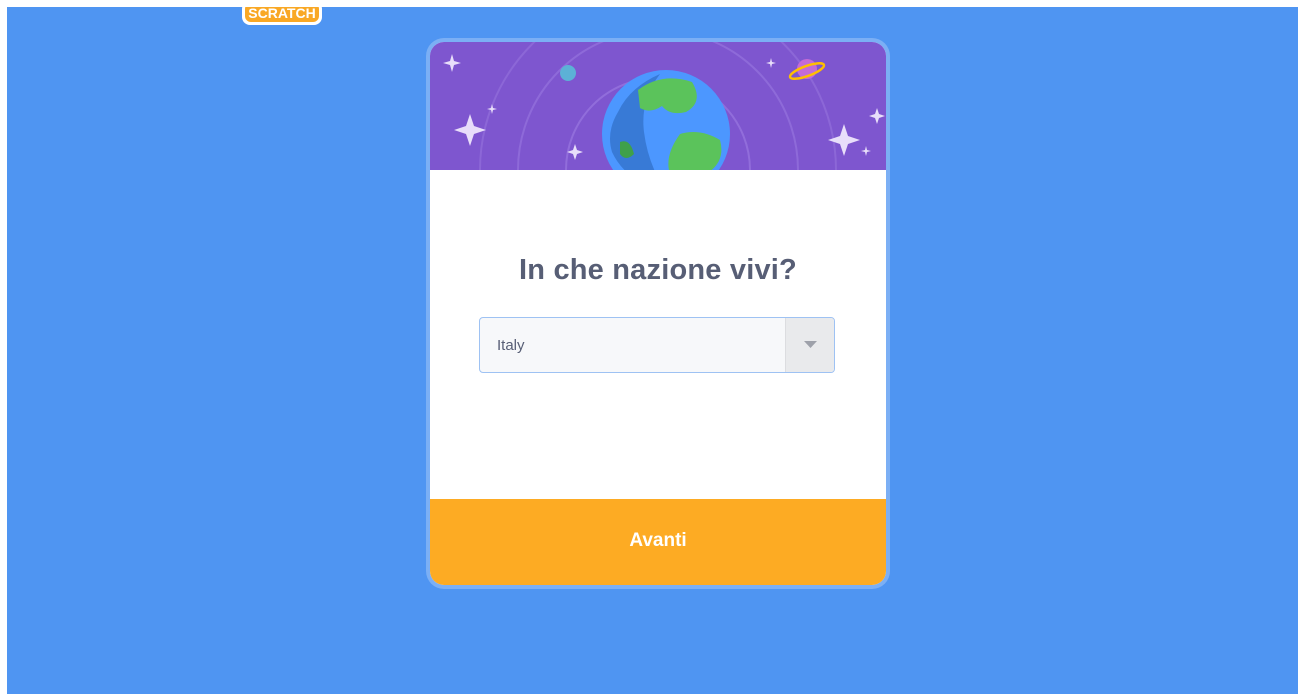  I want to click on globe-banner, so click(658, 106).